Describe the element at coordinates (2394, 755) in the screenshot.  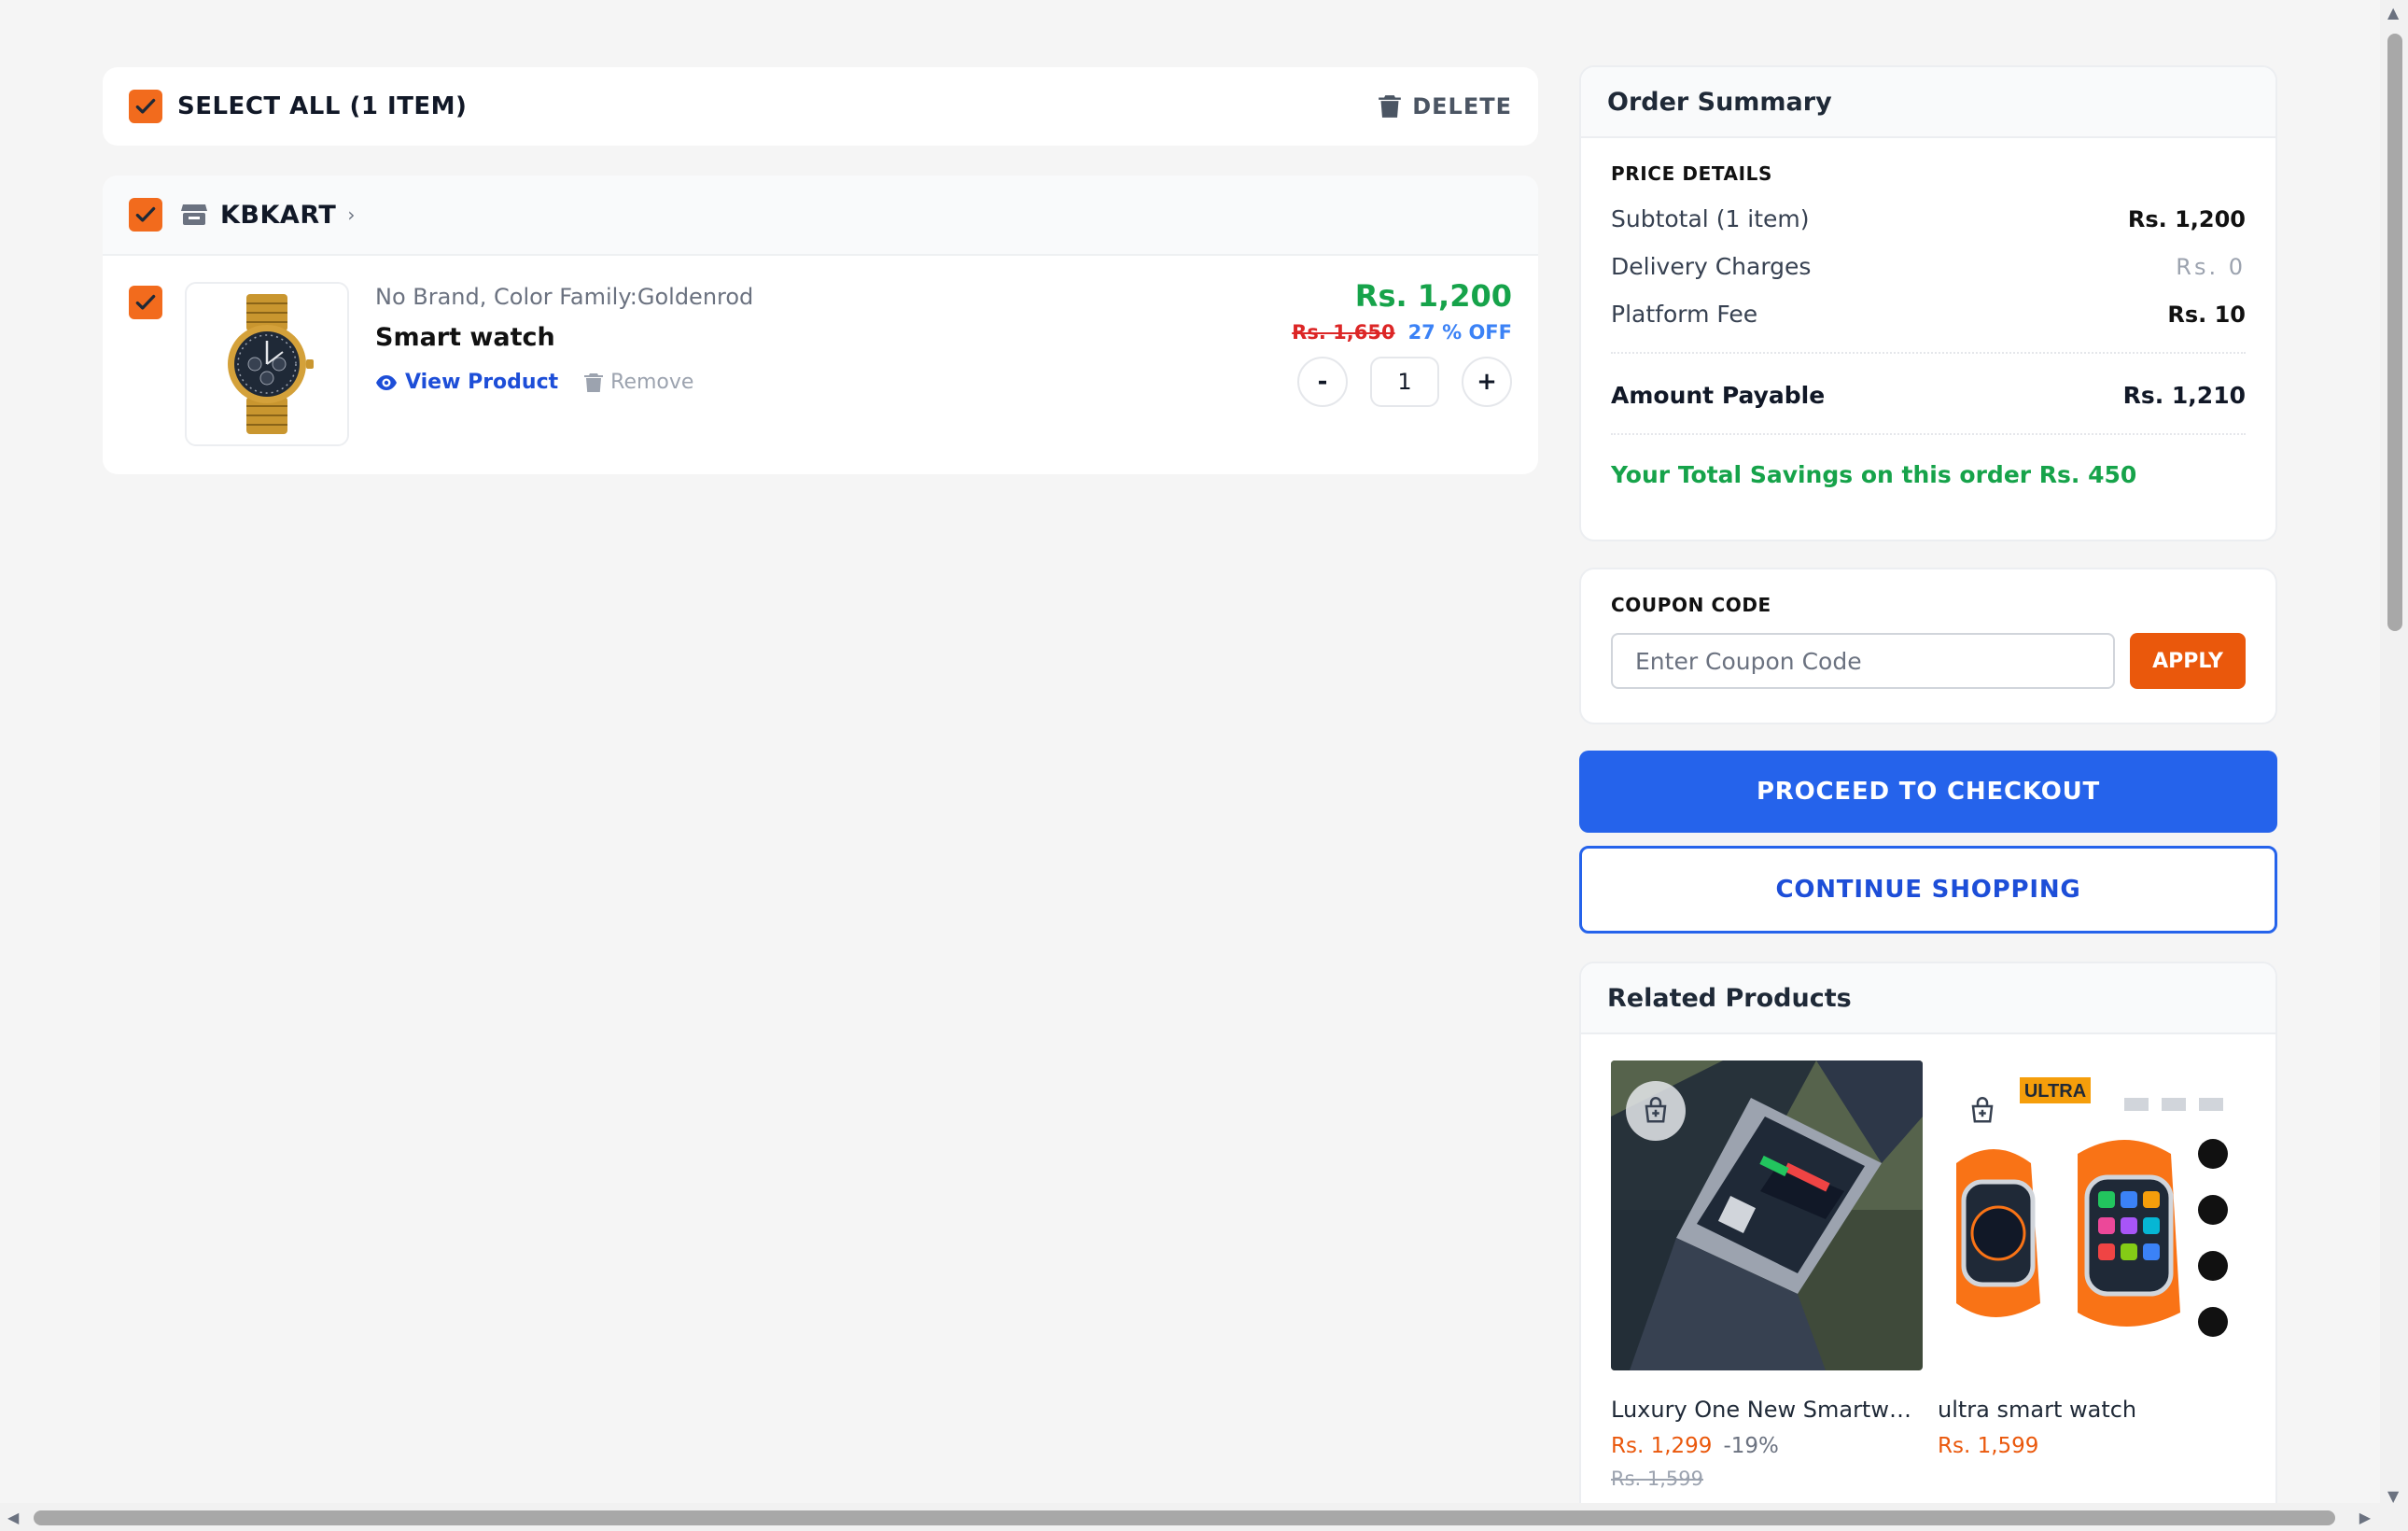
I see `vertical-scrollbar: ▲ ▼` at that location.